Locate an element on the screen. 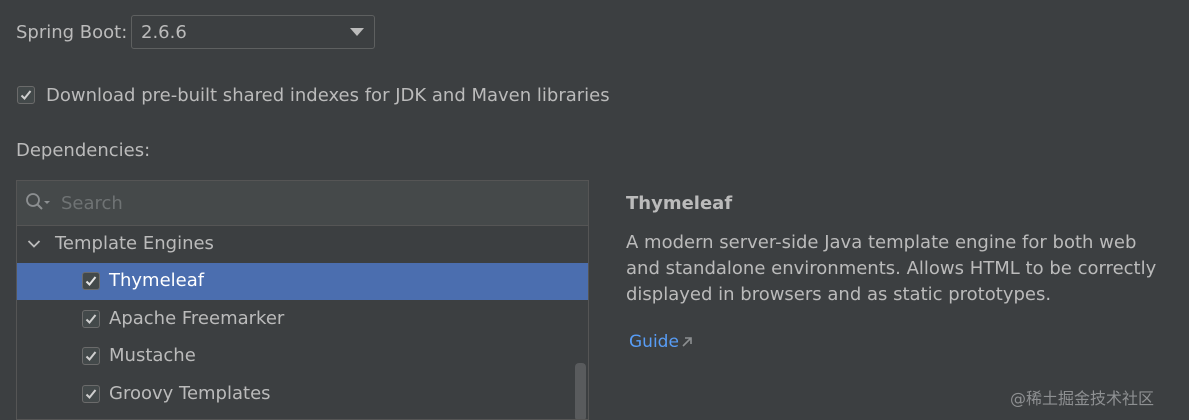 The height and width of the screenshot is (420, 1189). tree-group-template-engines: Template Engines is located at coordinates (302, 244).